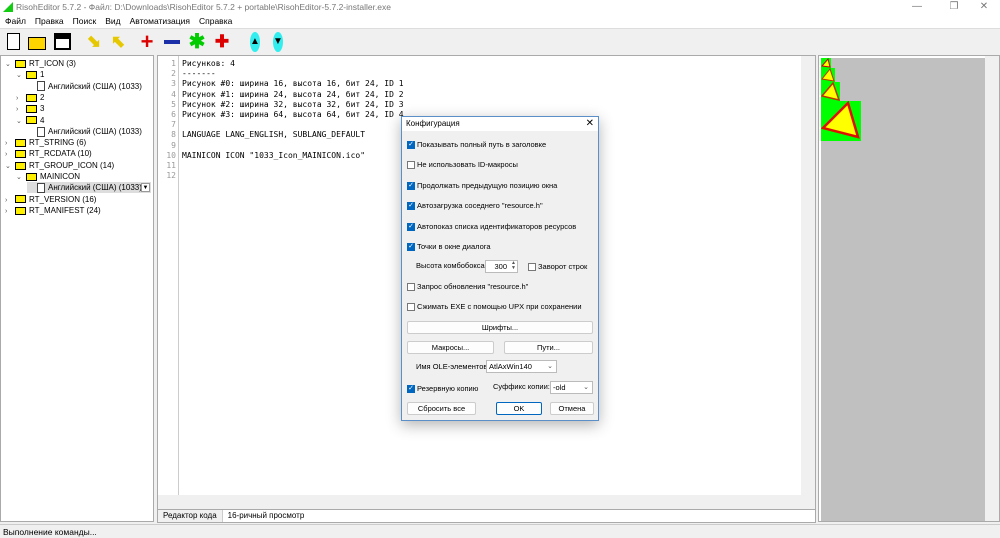 This screenshot has height=538, width=1000. What do you see at coordinates (173, 125) in the screenshot?
I see `line-number: 7` at bounding box center [173, 125].